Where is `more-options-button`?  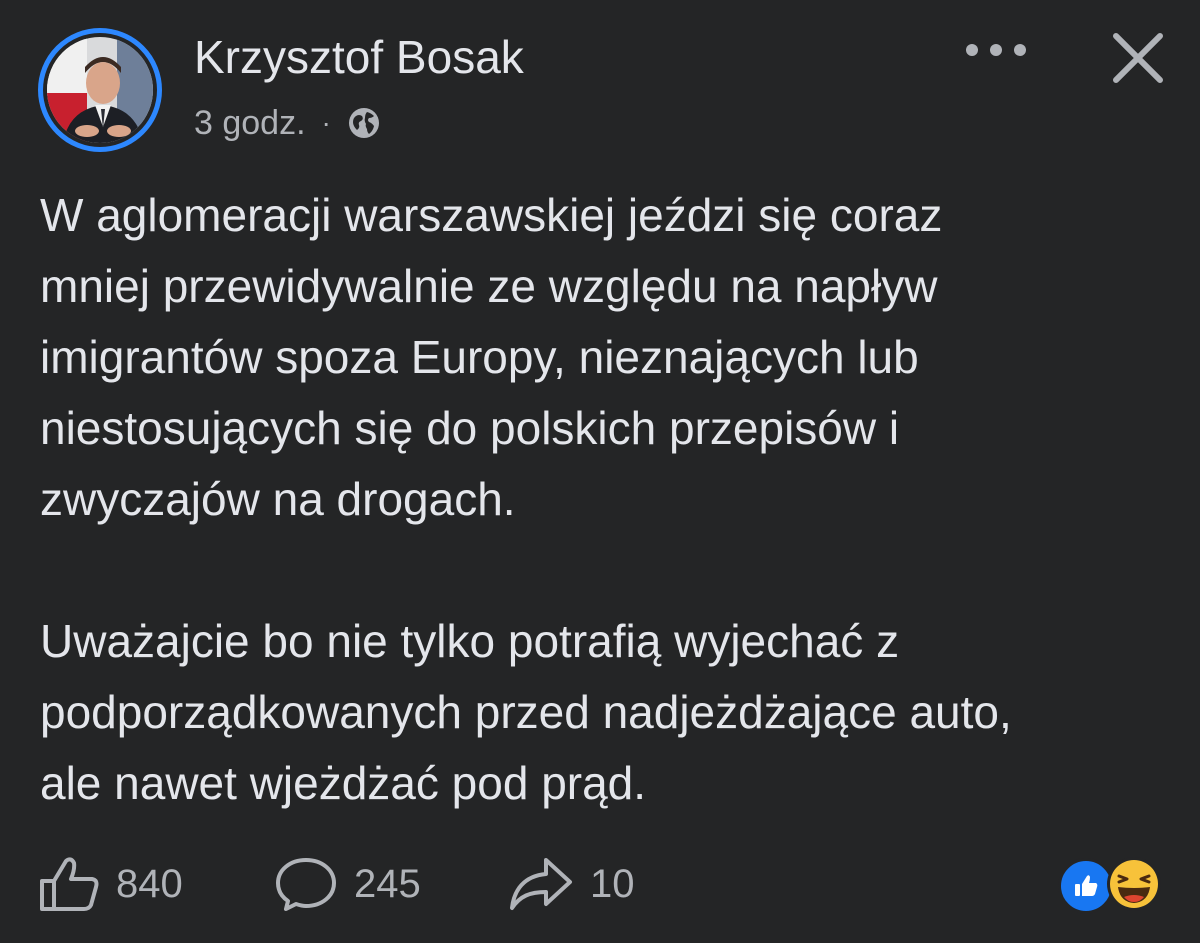
more-options-button is located at coordinates (996, 50).